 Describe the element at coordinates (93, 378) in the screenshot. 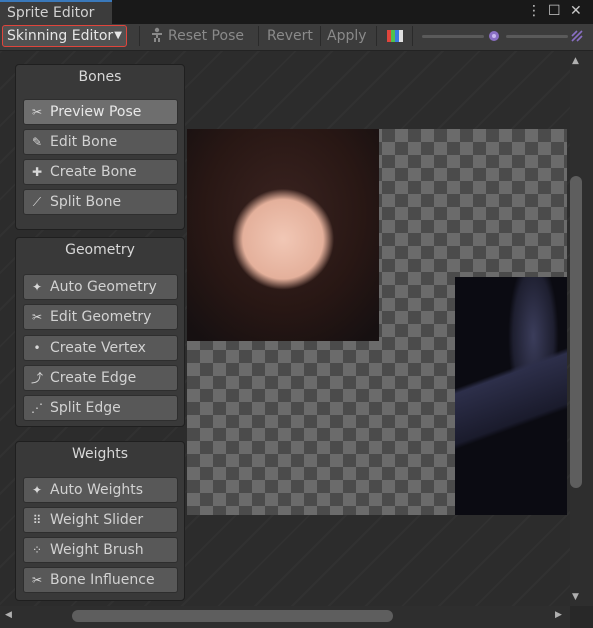

I see `create-edge-label: Create Edge` at that location.